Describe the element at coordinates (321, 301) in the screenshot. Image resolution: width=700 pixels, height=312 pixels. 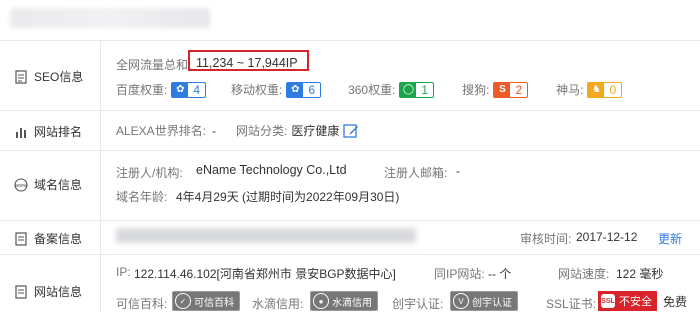
I see `water-drop-icon: ●` at that location.